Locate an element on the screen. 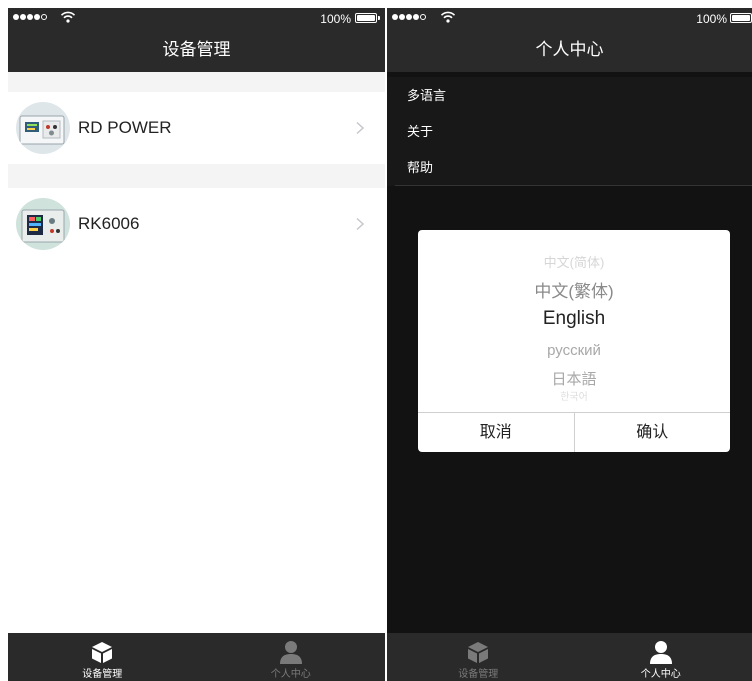  menu-item-label: 多语言 is located at coordinates (427, 95).